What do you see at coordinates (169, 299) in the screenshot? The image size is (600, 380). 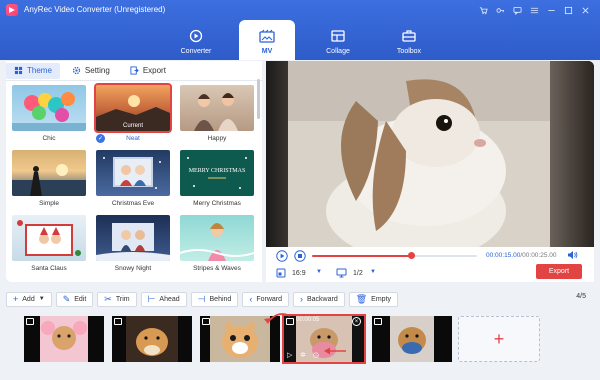 I see `ahead-label: Ahead` at bounding box center [169, 299].